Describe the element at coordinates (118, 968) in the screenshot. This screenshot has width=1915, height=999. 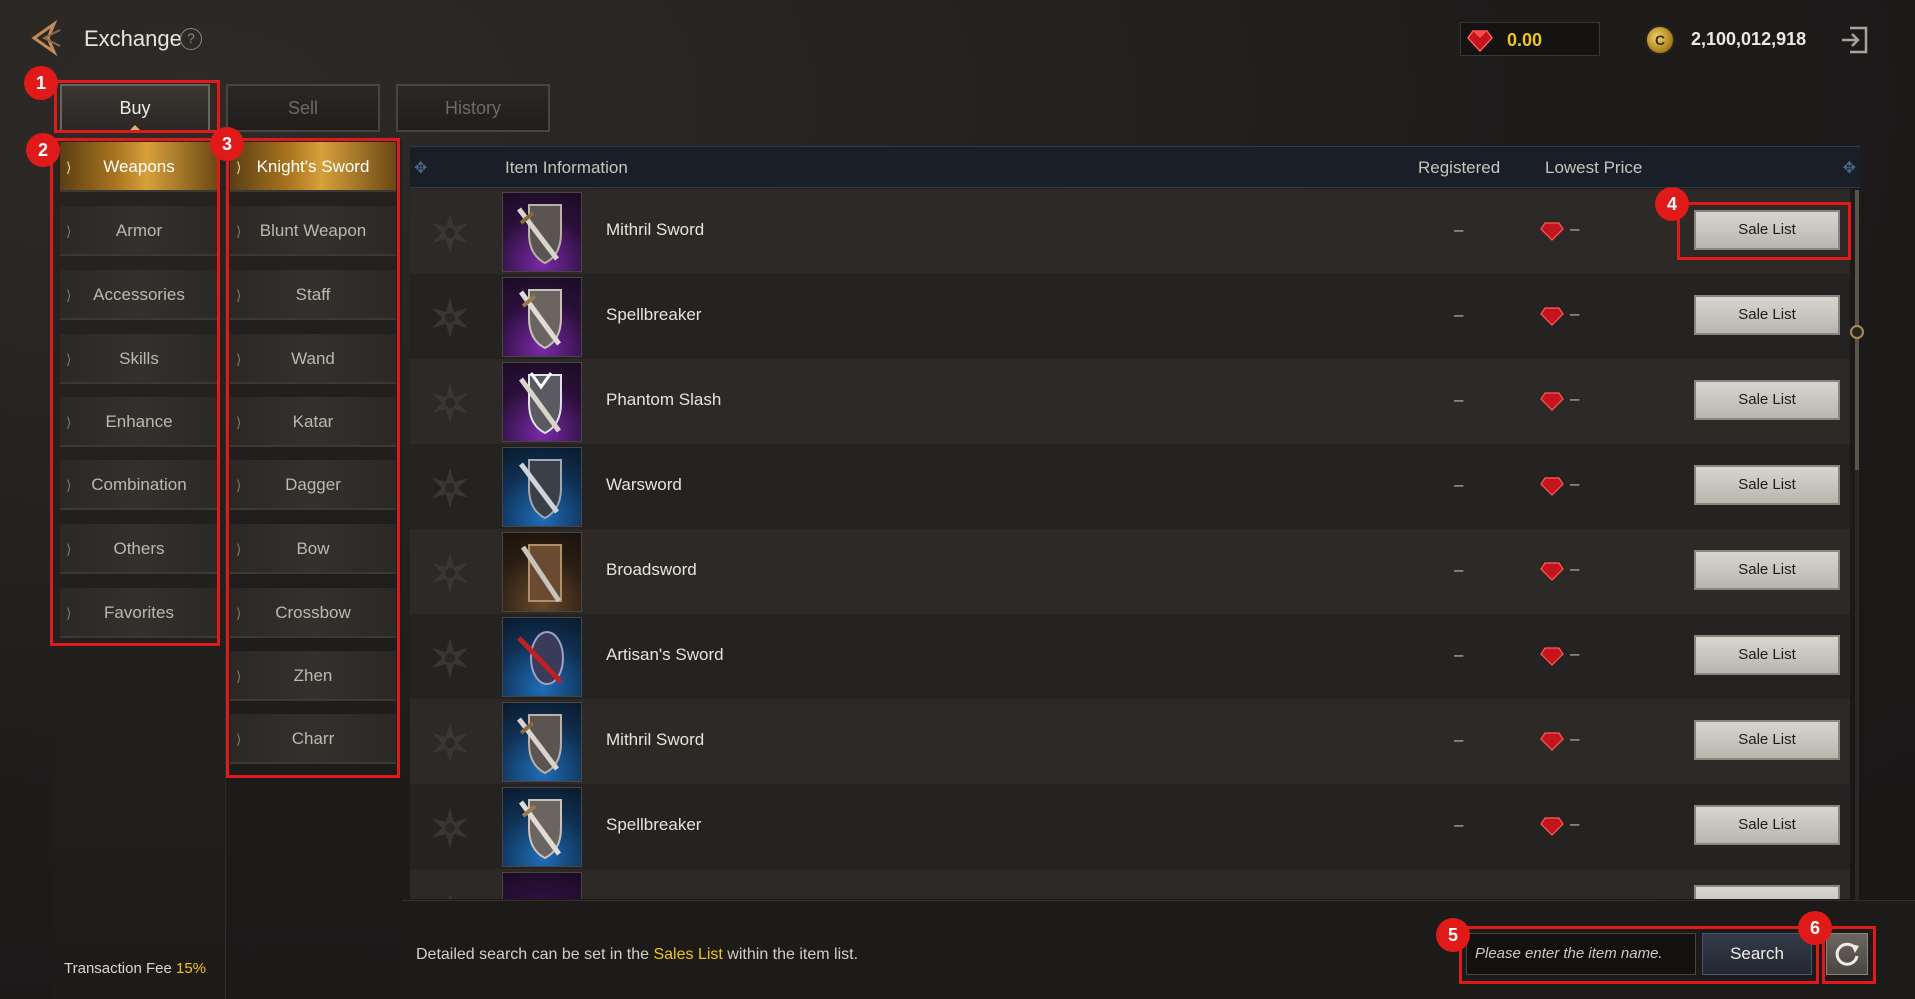
I see `fee-label: Transaction Fee` at that location.